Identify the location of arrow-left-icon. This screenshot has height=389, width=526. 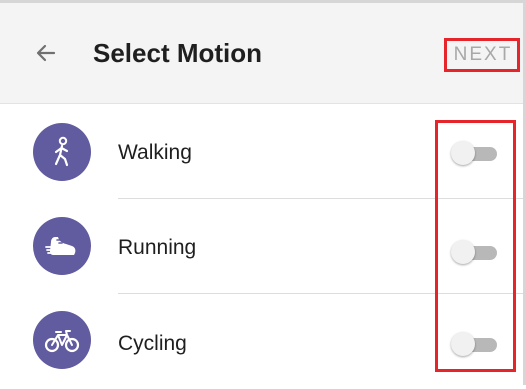
(46, 53).